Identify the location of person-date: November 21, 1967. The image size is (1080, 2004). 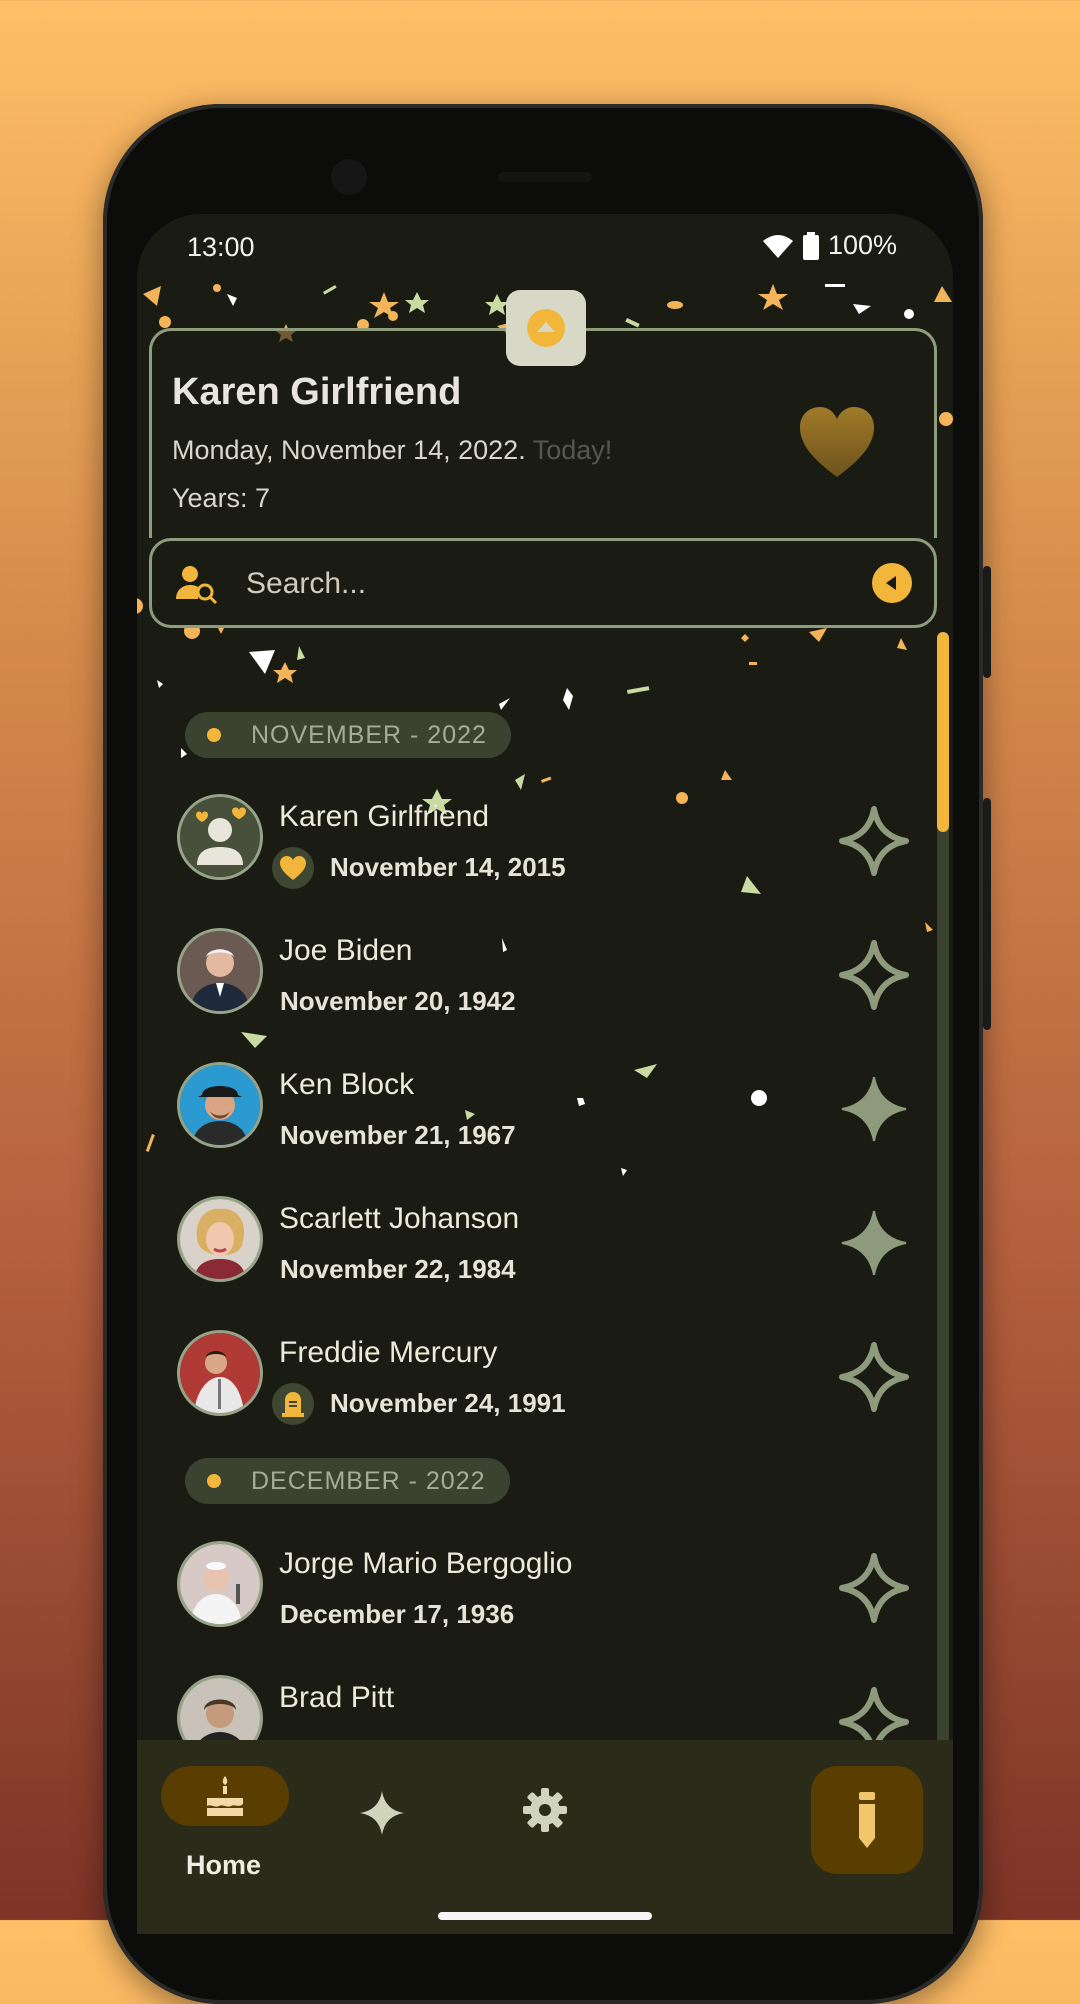
(398, 1135).